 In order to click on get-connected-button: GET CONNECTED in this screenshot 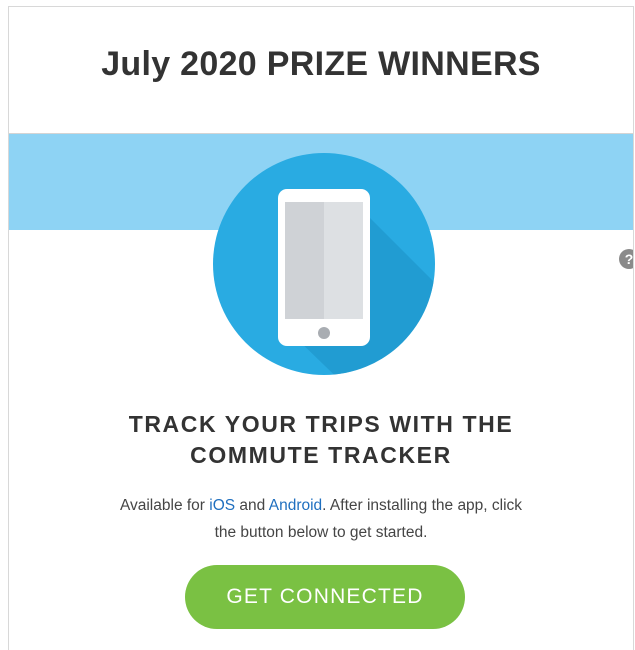, I will do `click(325, 597)`.